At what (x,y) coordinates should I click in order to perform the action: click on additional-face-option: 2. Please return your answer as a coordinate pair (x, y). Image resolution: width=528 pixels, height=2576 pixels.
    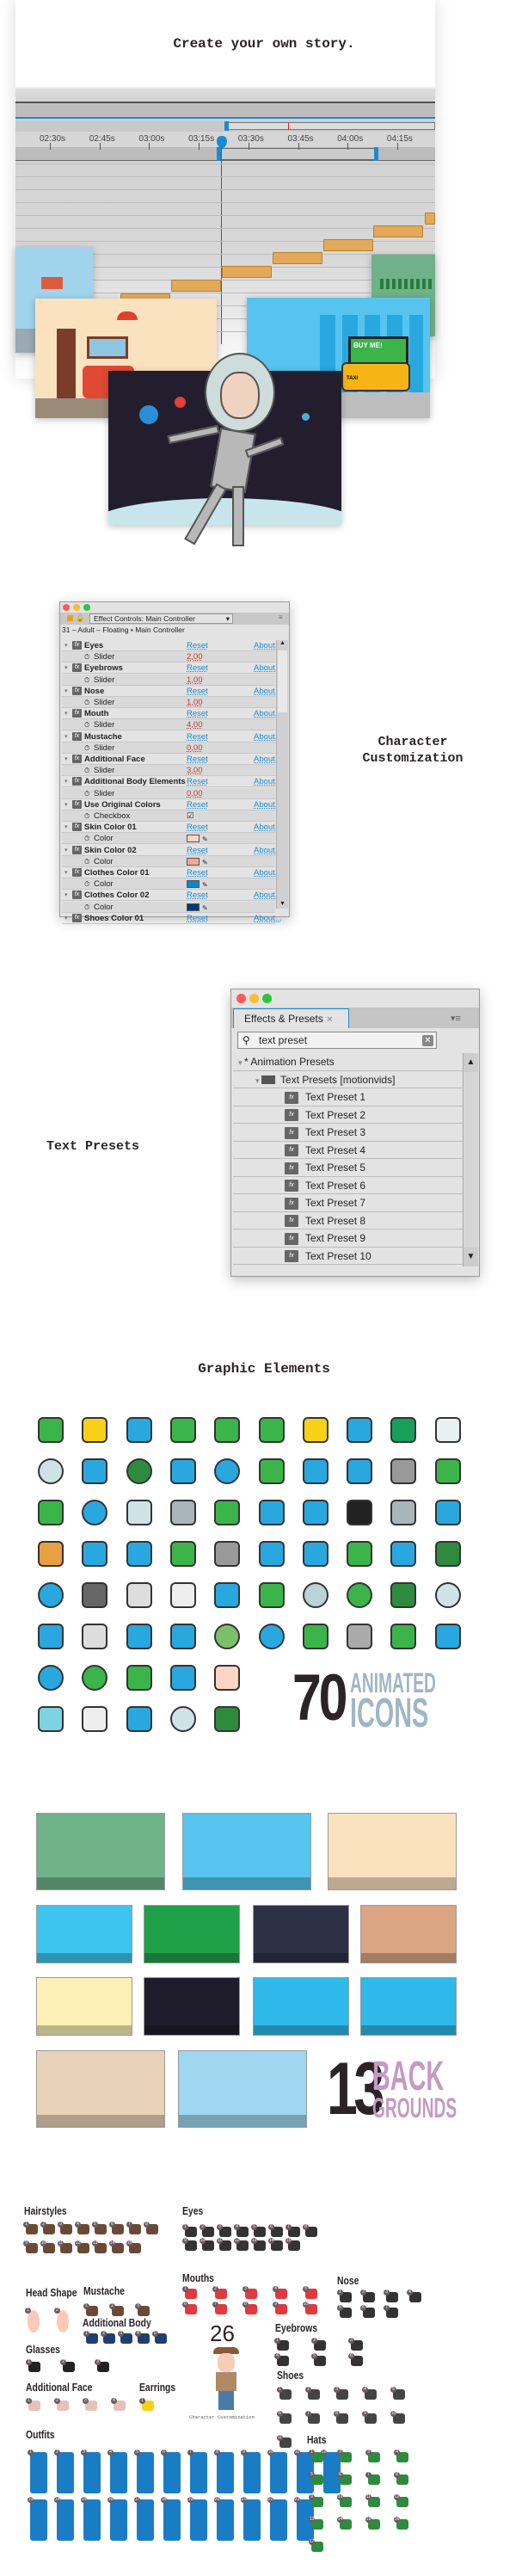
    Looking at the image, I should click on (61, 2404).